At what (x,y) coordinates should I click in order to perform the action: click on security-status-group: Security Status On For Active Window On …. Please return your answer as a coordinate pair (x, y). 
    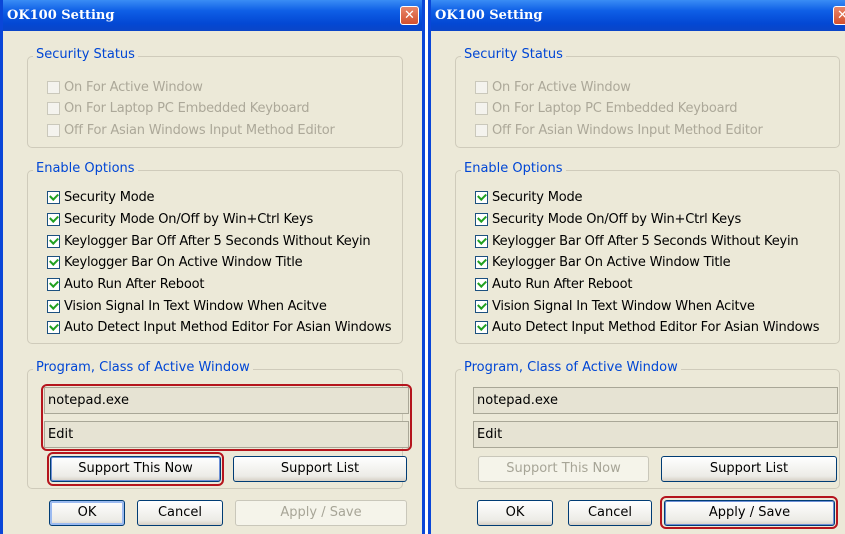
    Looking at the image, I should click on (215, 97).